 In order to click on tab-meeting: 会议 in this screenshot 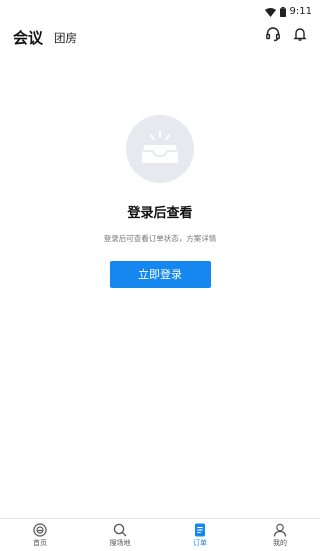, I will do `click(28, 37)`.